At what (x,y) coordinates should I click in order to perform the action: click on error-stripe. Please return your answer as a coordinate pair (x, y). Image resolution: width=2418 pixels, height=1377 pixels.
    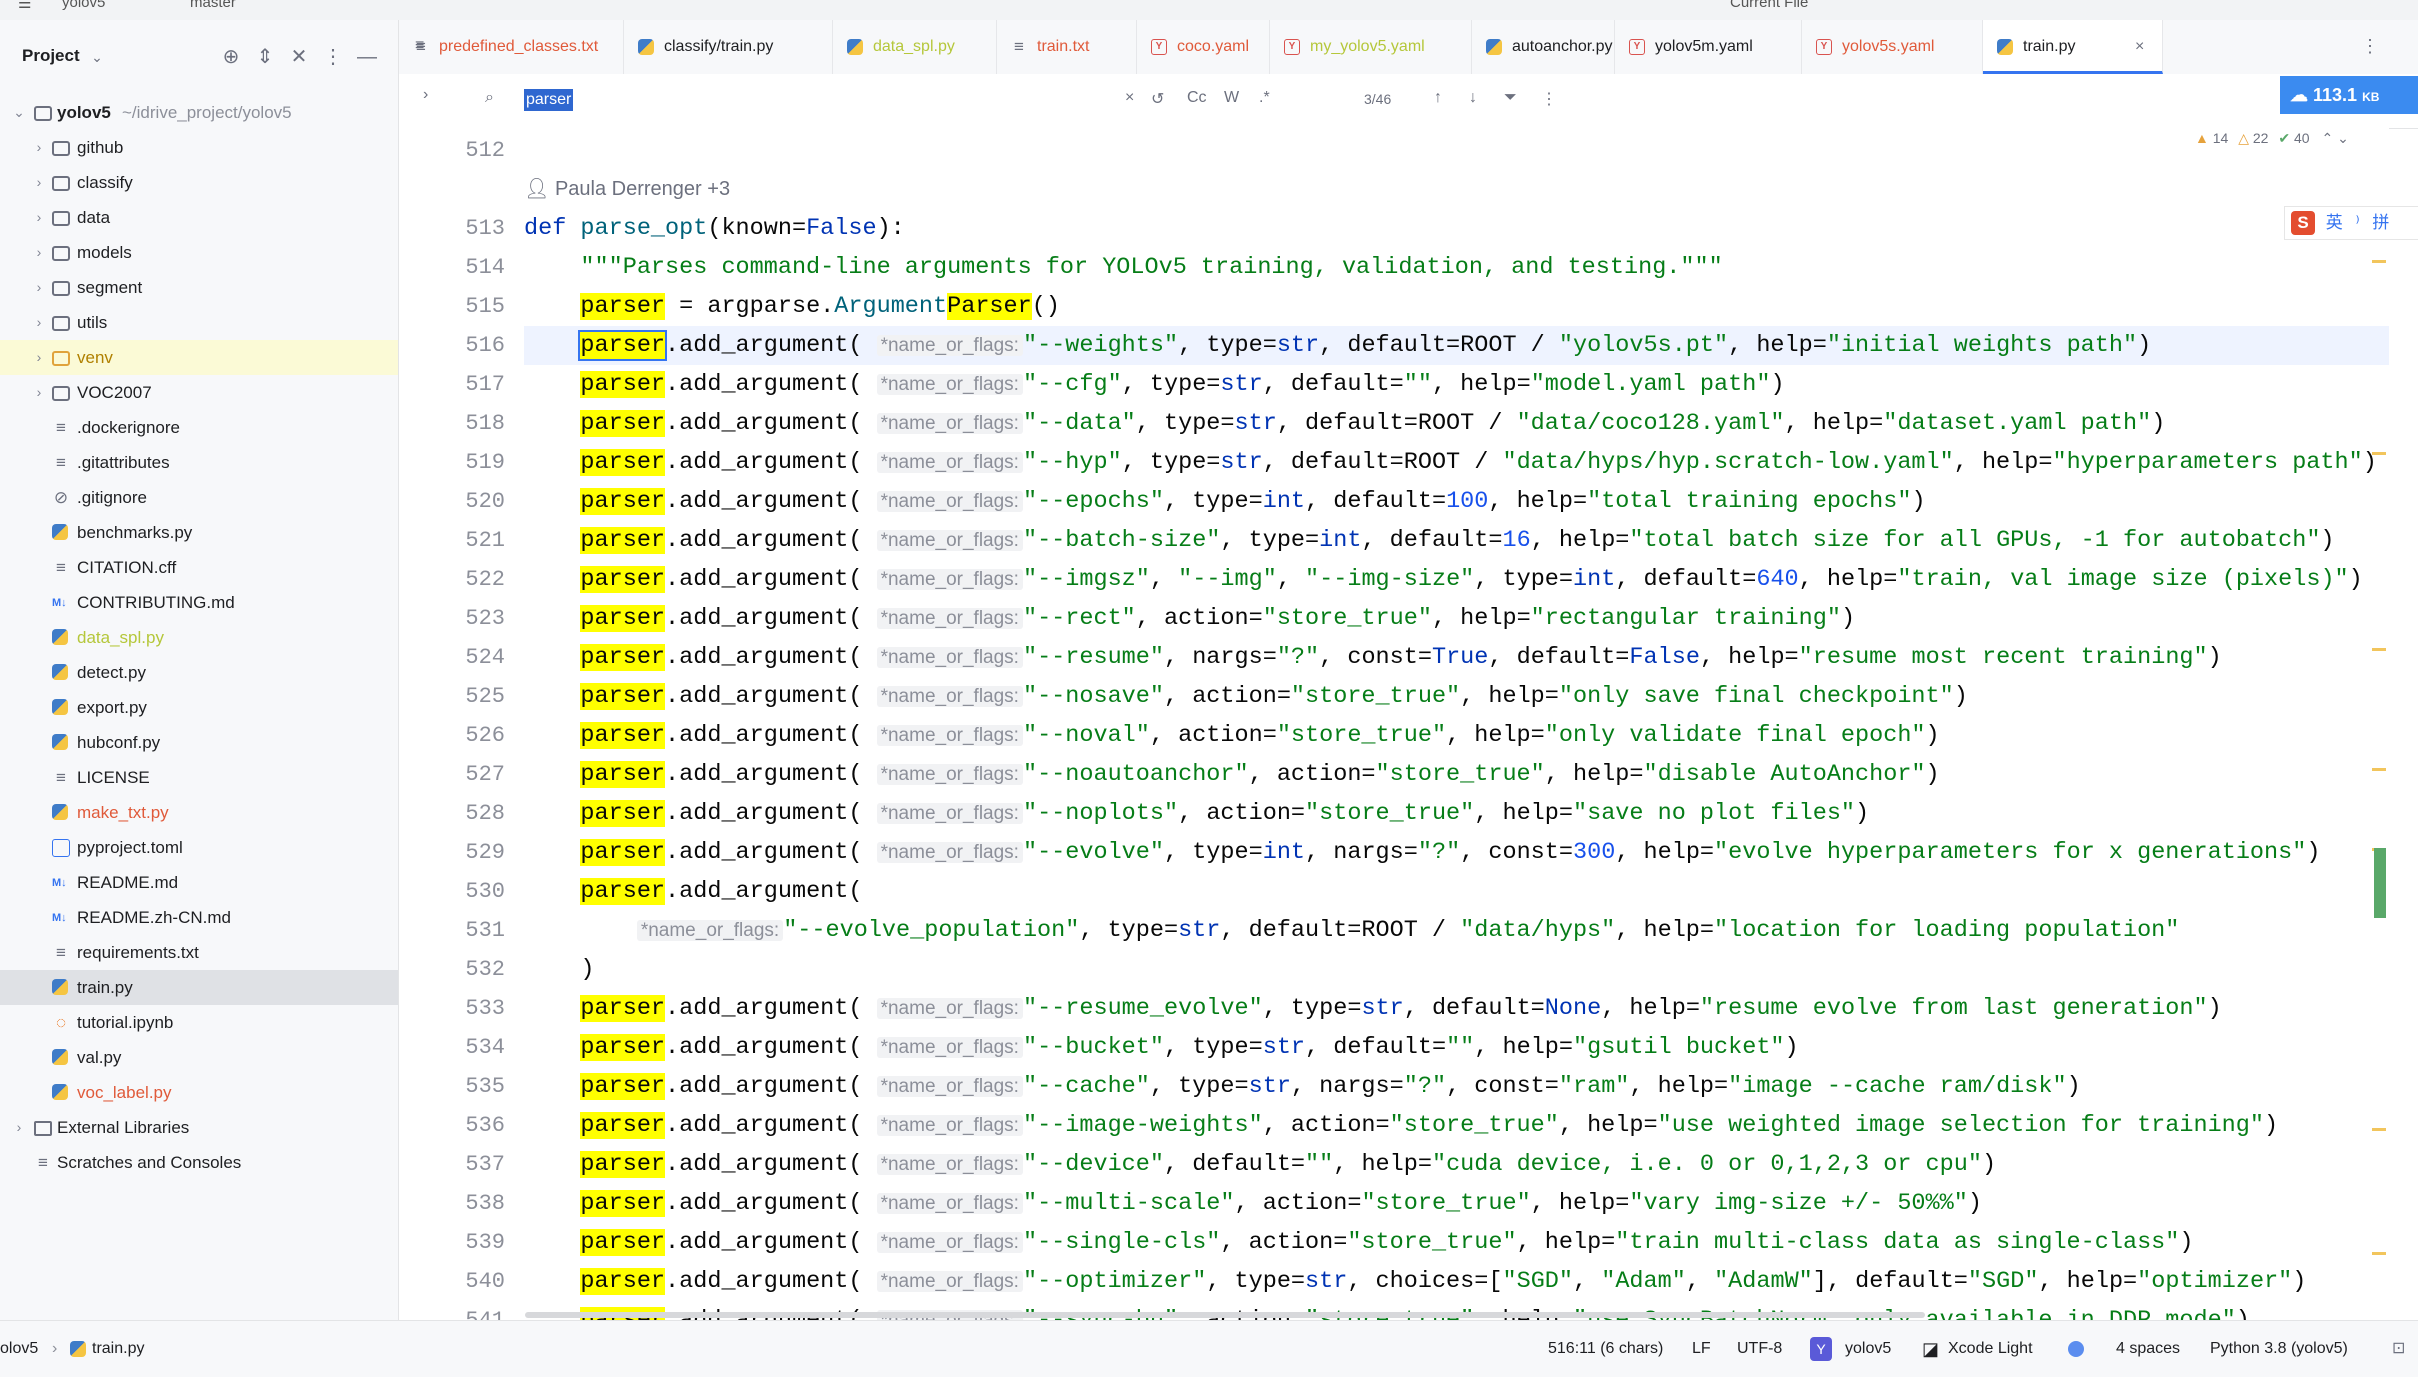
    Looking at the image, I should click on (2379, 724).